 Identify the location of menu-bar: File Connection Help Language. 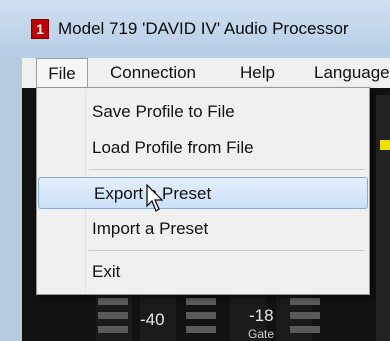
(206, 73).